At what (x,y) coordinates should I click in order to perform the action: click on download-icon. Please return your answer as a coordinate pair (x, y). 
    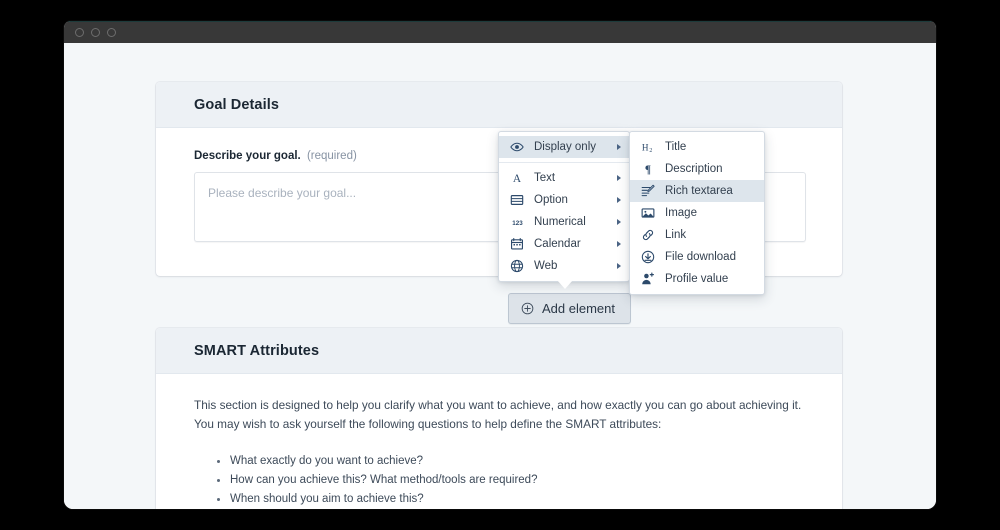
    Looking at the image, I should click on (649, 257).